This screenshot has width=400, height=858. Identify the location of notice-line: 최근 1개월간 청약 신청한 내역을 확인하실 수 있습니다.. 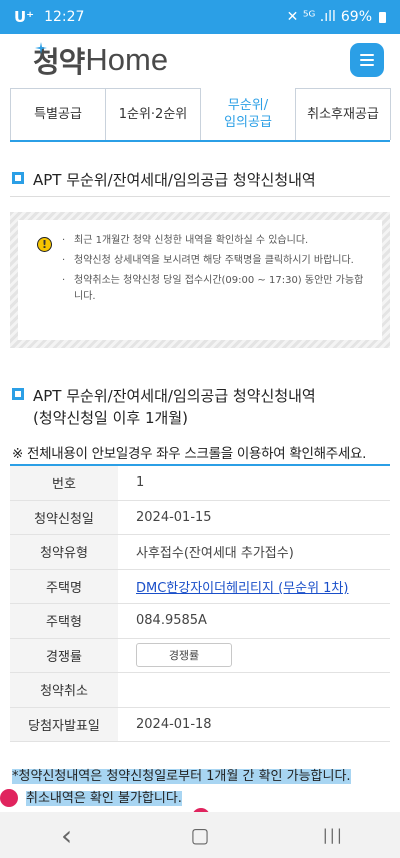
(216, 241).